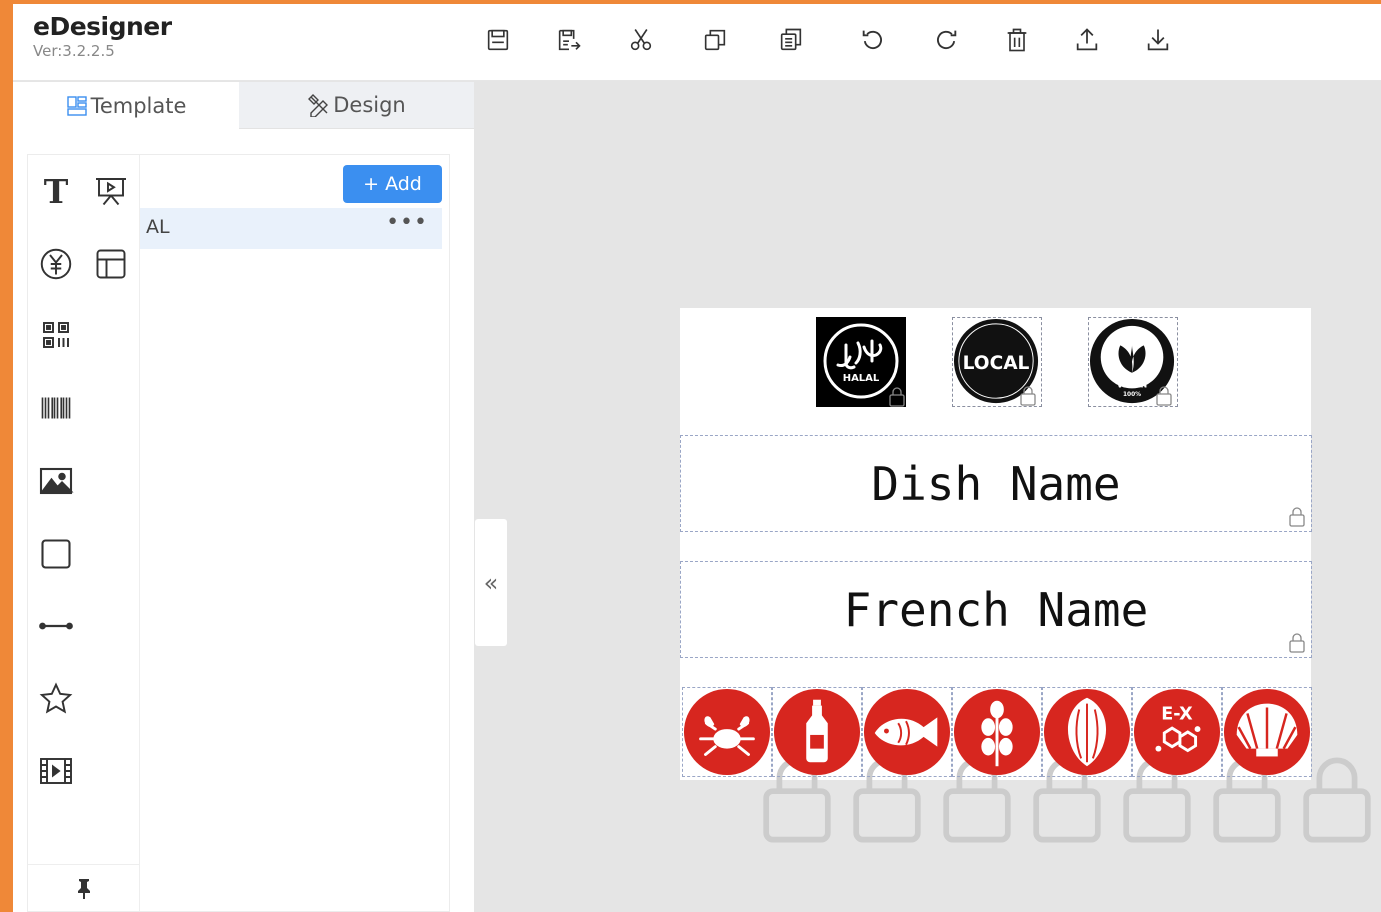 This screenshot has width=1381, height=912. I want to click on video-icon, so click(56, 771).